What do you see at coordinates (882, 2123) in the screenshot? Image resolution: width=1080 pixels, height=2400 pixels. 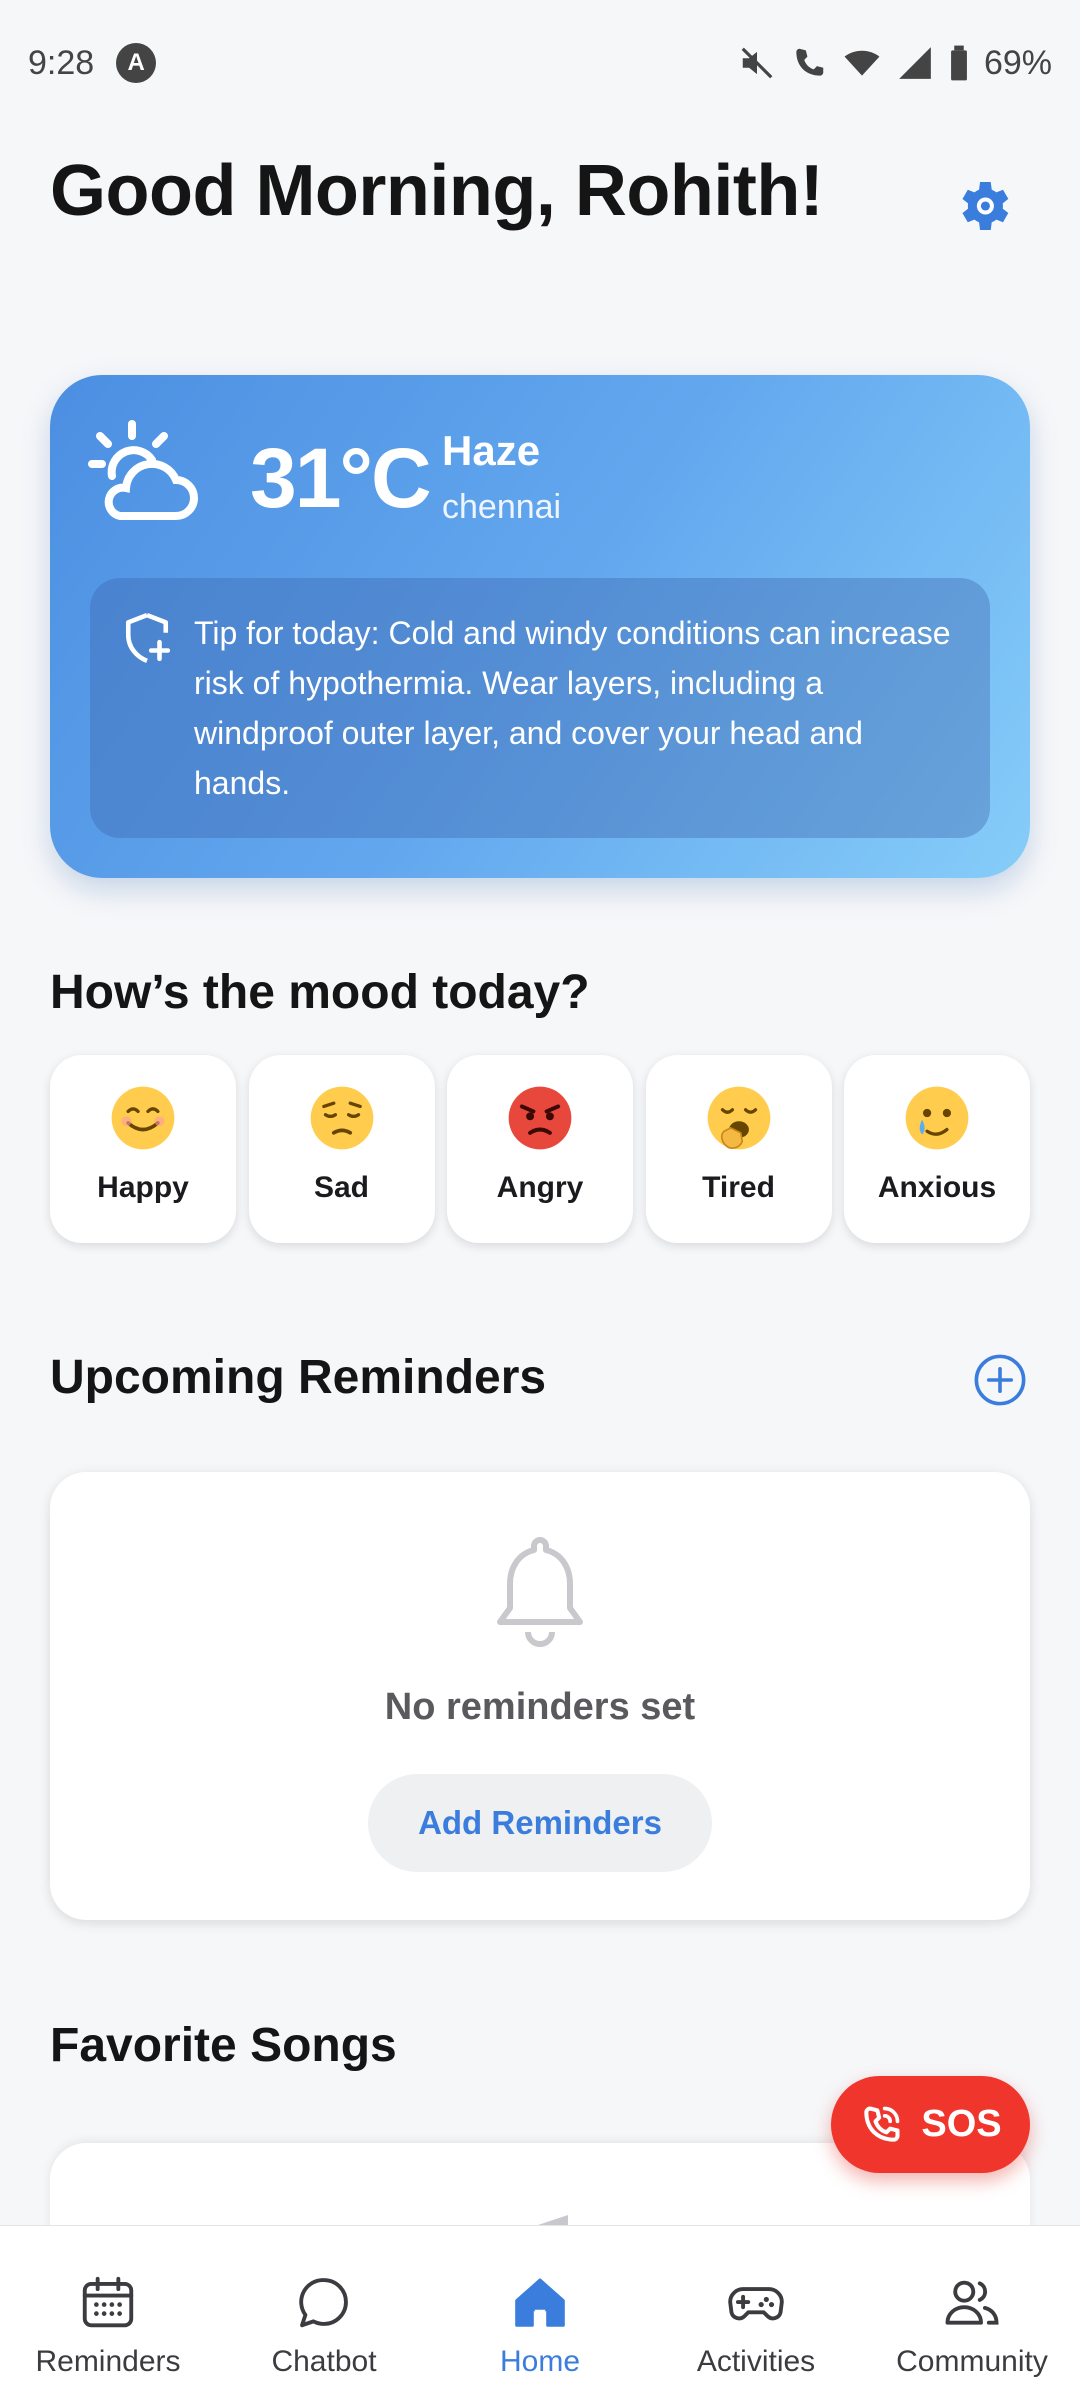 I see `phone-call-icon` at bounding box center [882, 2123].